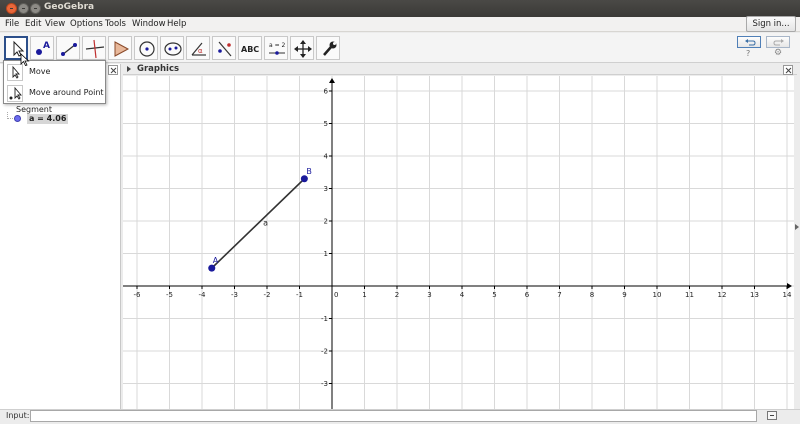  I want to click on perpendicular-tool, so click(94, 48).